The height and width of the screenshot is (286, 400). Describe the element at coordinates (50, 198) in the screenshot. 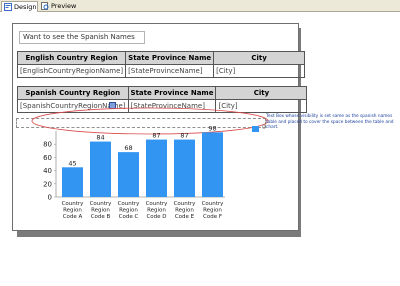

I see `y-tick-label: 0` at that location.